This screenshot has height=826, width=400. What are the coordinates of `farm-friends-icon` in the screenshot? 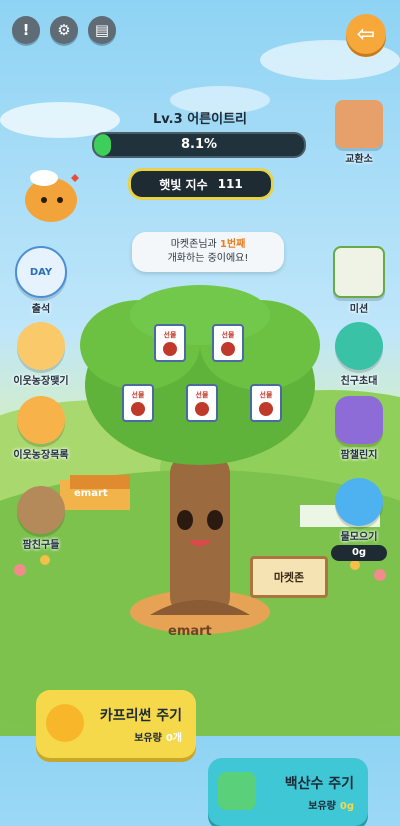 It's located at (41, 510).